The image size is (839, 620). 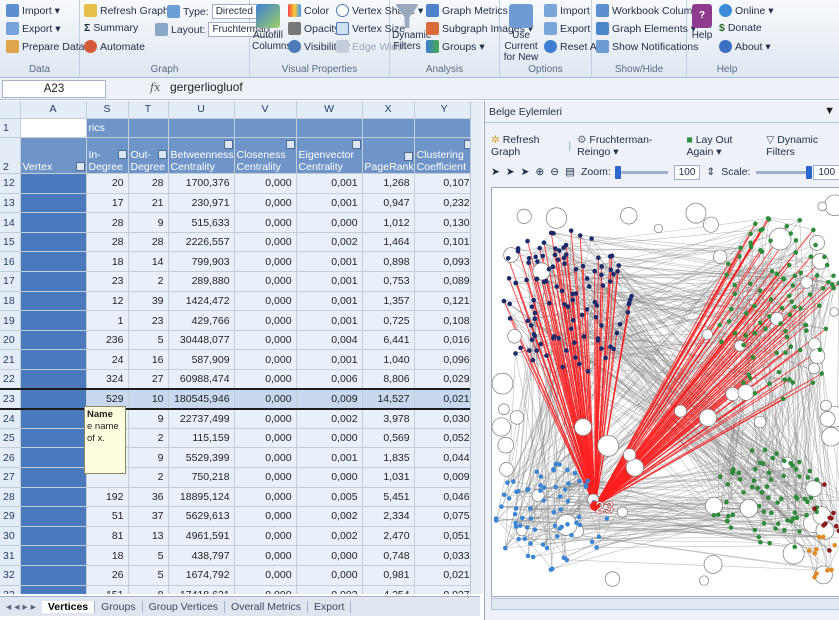 I want to click on metric-cell-u: 289,880, so click(x=201, y=281).